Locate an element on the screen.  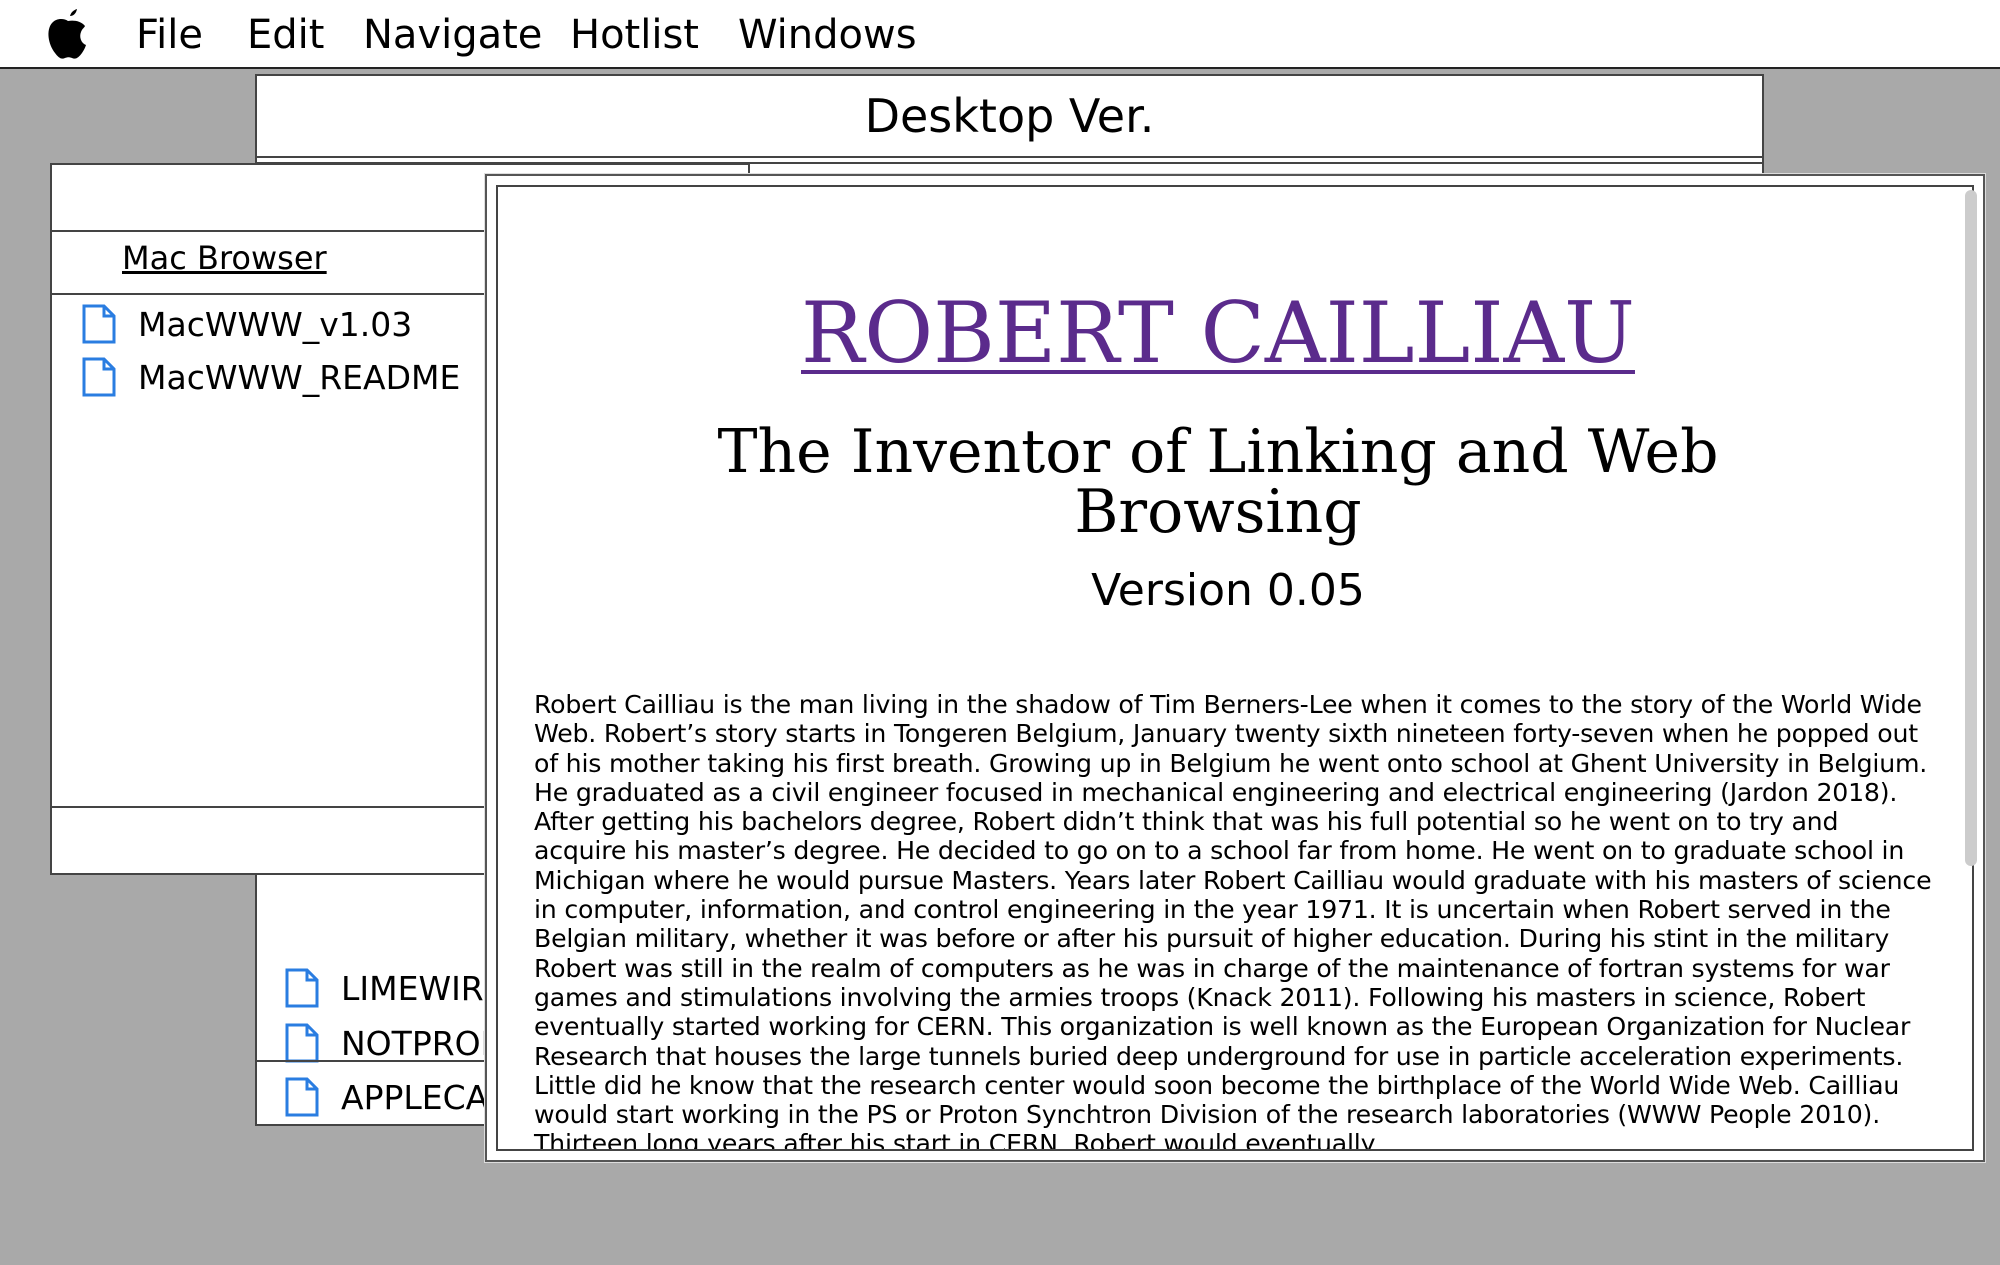
menu-bar: File Edit Navigate Hotlist Windows is located at coordinates (1000, 34).